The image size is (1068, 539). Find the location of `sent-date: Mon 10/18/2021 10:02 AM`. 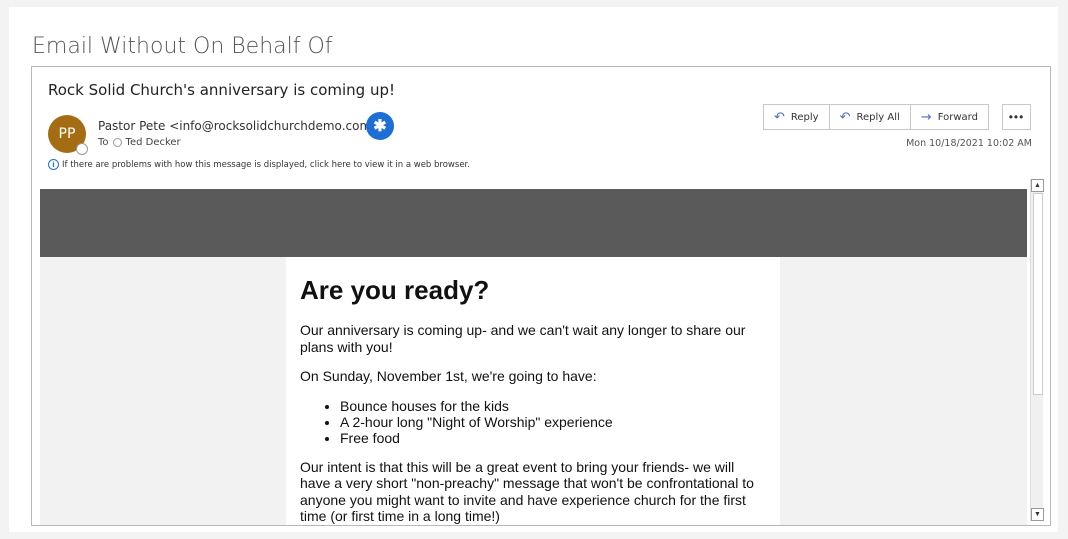

sent-date: Mon 10/18/2021 10:02 AM is located at coordinates (969, 143).